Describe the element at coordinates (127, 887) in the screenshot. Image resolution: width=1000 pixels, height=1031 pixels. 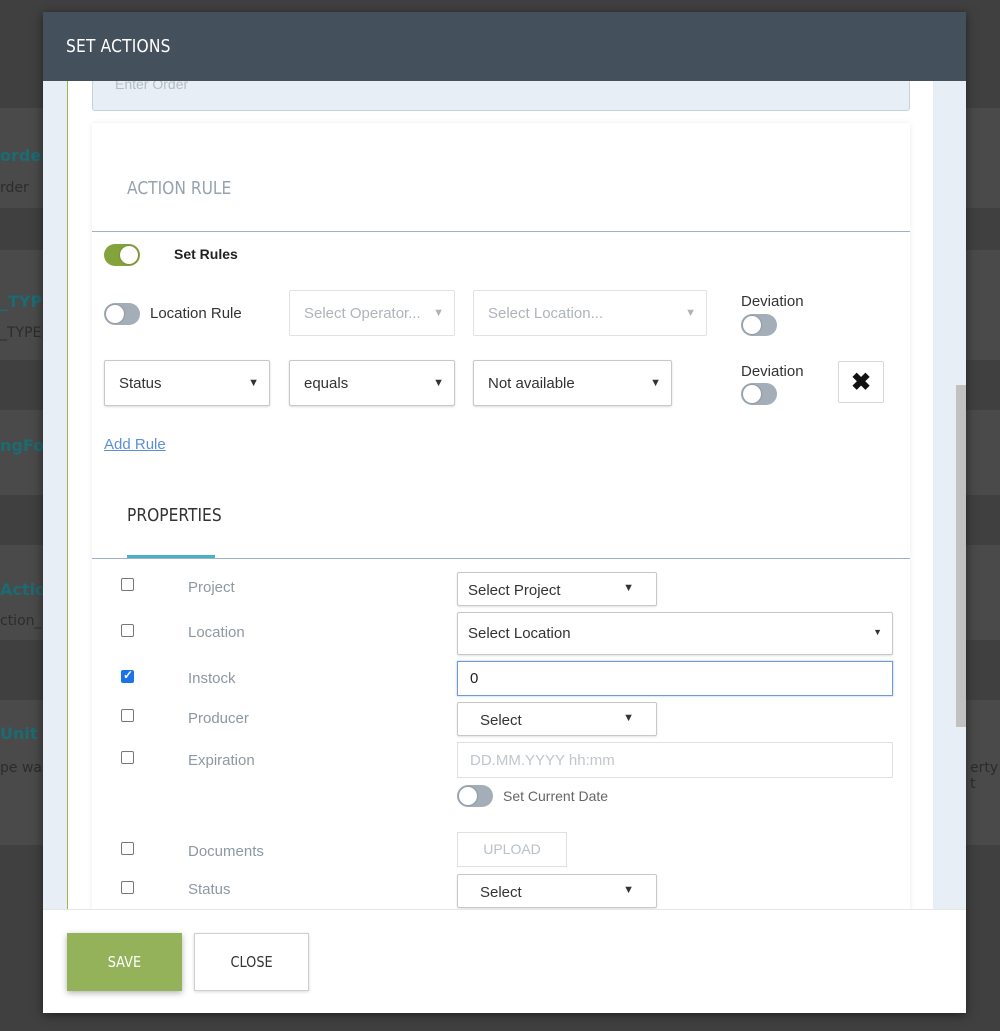
I see `status-checkbox` at that location.